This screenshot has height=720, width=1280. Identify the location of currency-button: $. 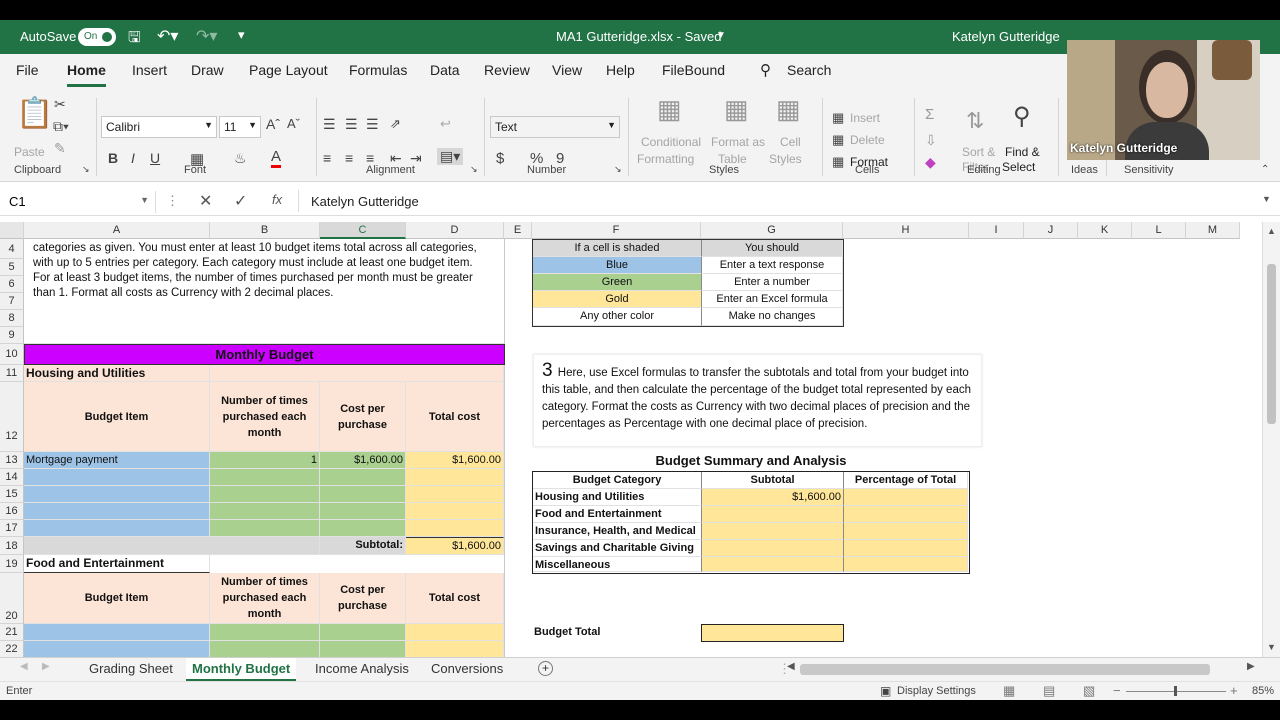
(500, 158).